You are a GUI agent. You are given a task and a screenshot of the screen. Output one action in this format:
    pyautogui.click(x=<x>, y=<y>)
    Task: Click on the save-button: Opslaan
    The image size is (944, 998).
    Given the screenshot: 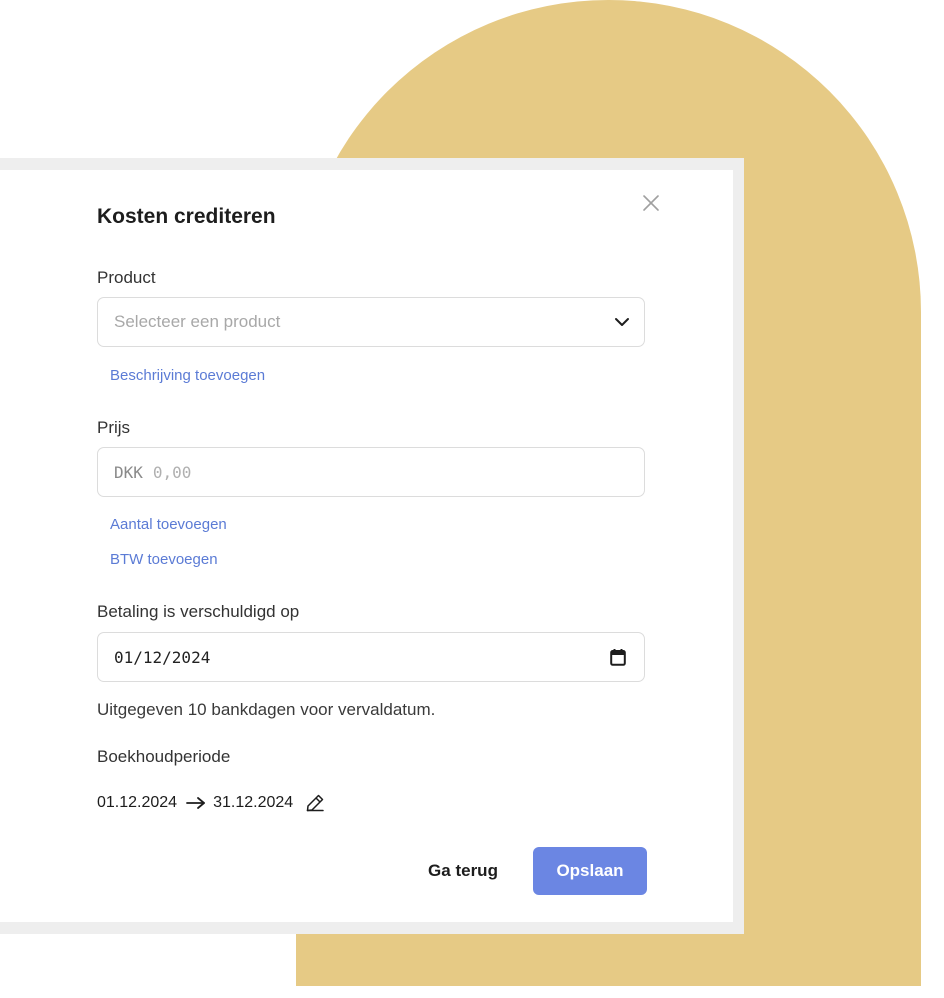 What is the action you would take?
    pyautogui.click(x=590, y=871)
    